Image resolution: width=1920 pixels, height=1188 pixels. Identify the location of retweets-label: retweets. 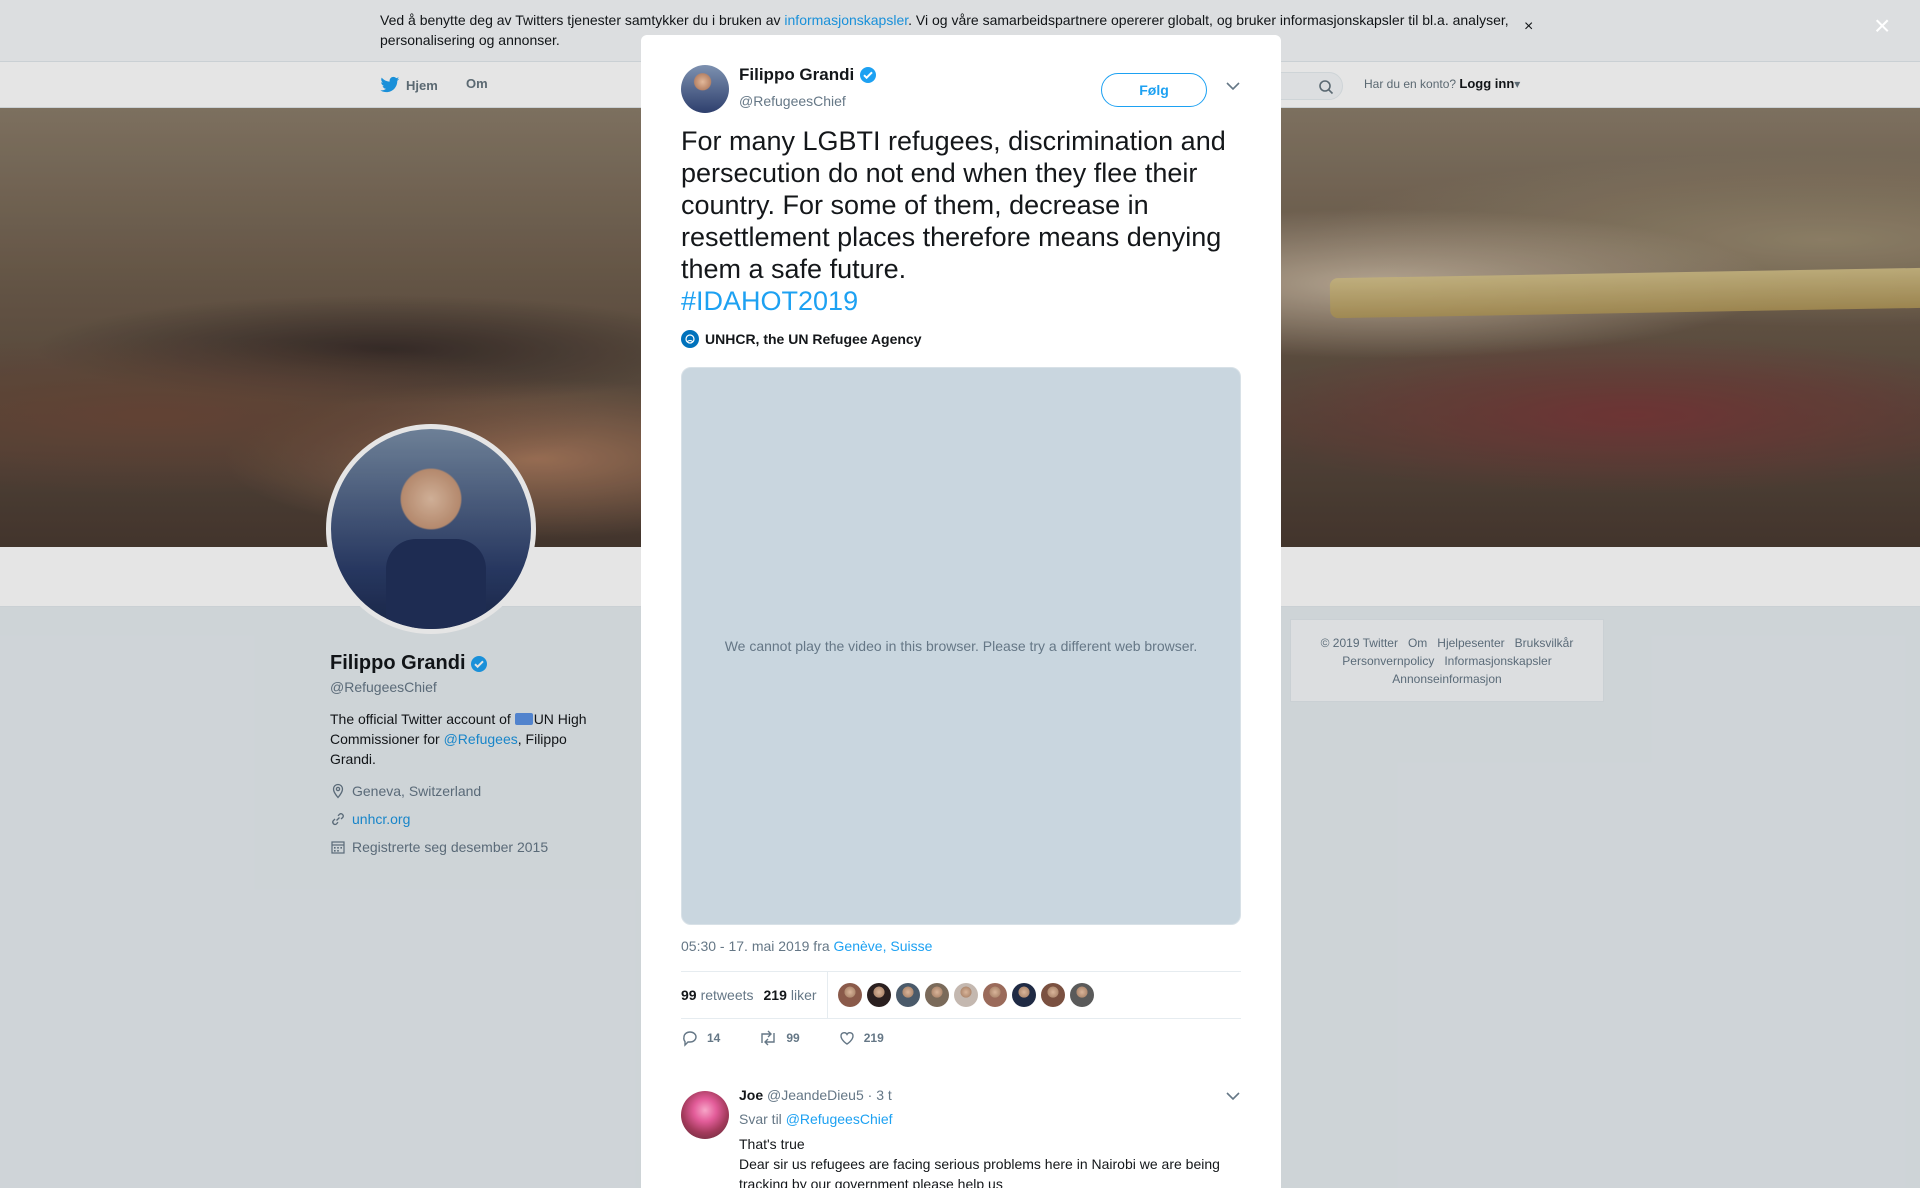
(727, 995).